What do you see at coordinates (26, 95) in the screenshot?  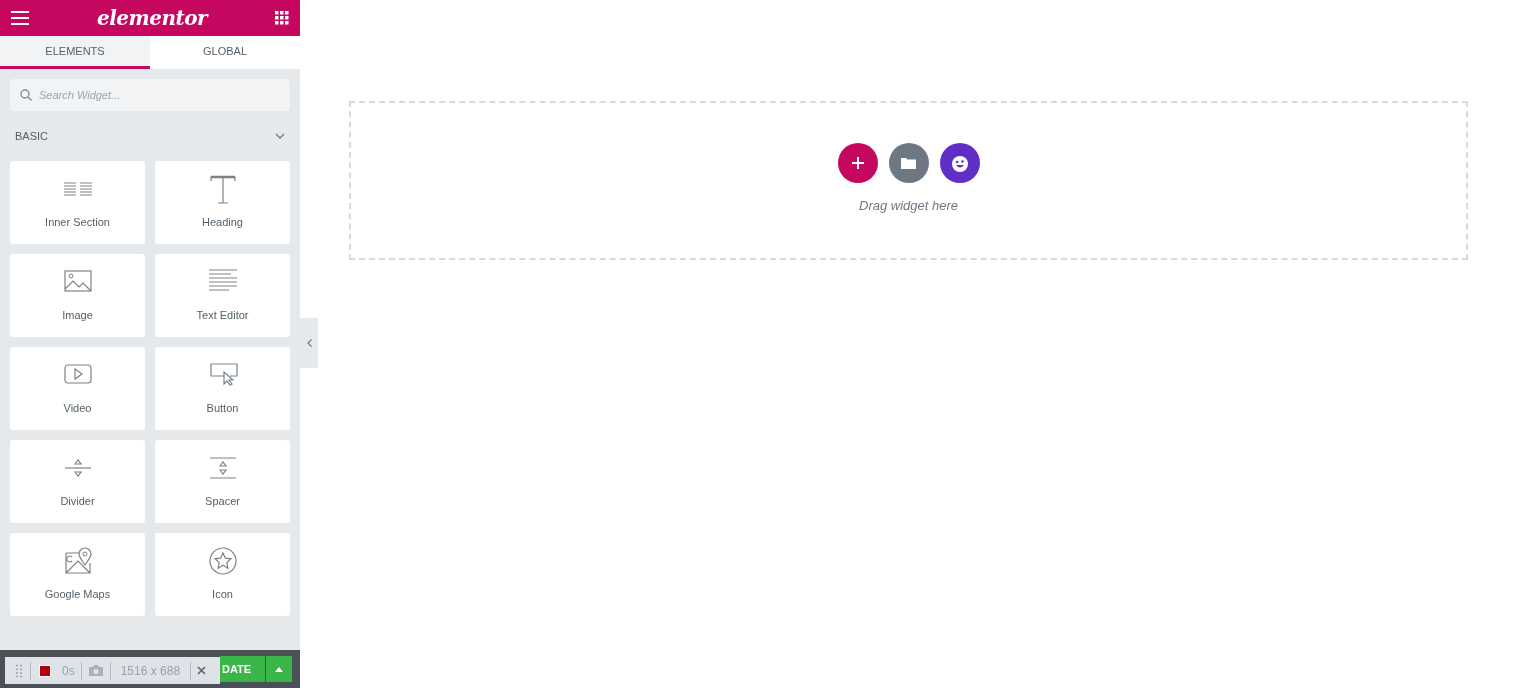 I see `search-icon` at bounding box center [26, 95].